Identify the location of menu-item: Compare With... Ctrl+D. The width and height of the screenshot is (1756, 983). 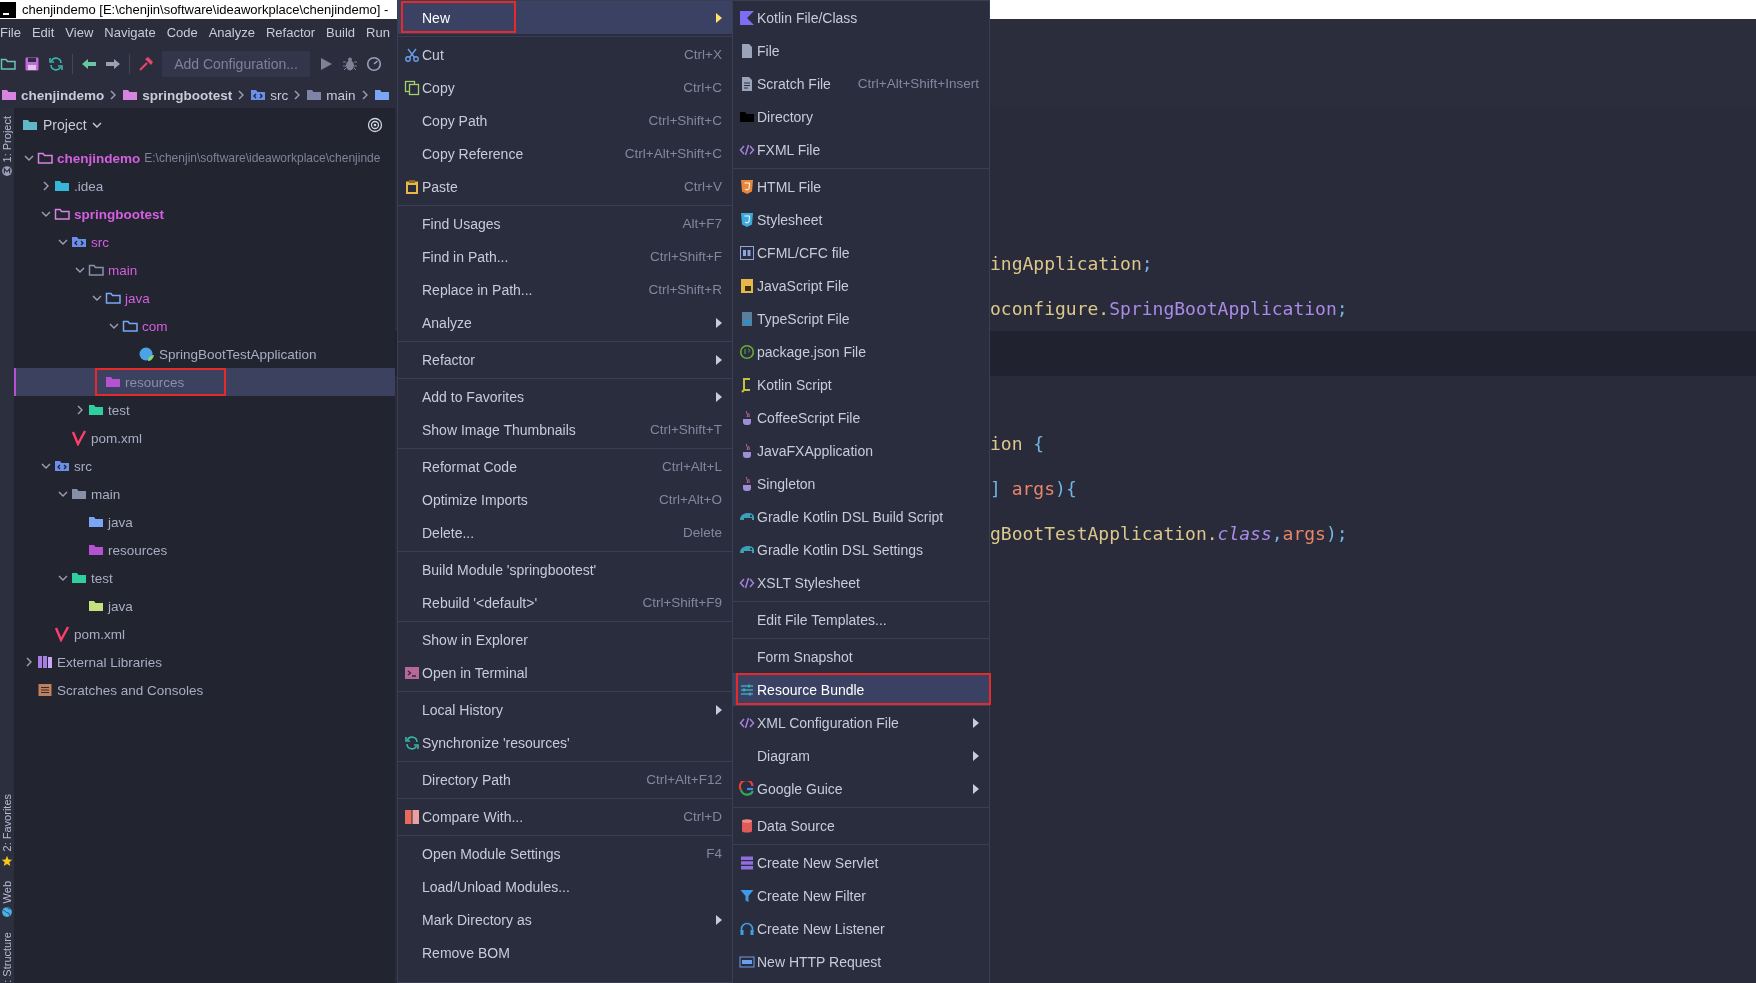
(565, 816).